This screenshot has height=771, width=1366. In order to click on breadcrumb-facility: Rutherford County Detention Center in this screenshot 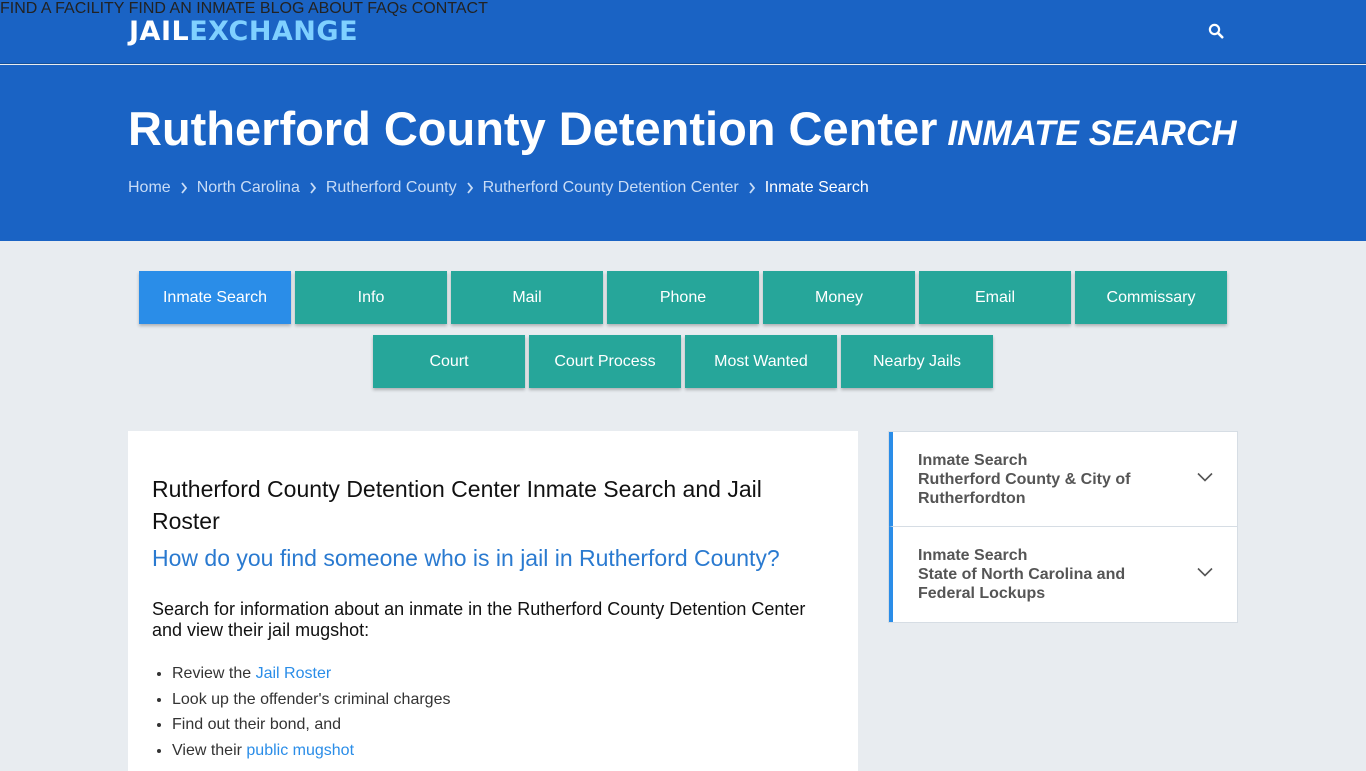, I will do `click(611, 188)`.